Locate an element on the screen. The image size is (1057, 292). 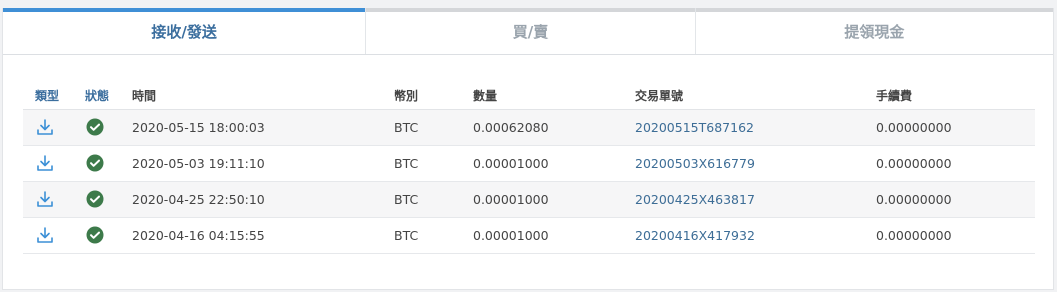
row-tx-link: 20200425X463817 is located at coordinates (695, 199).